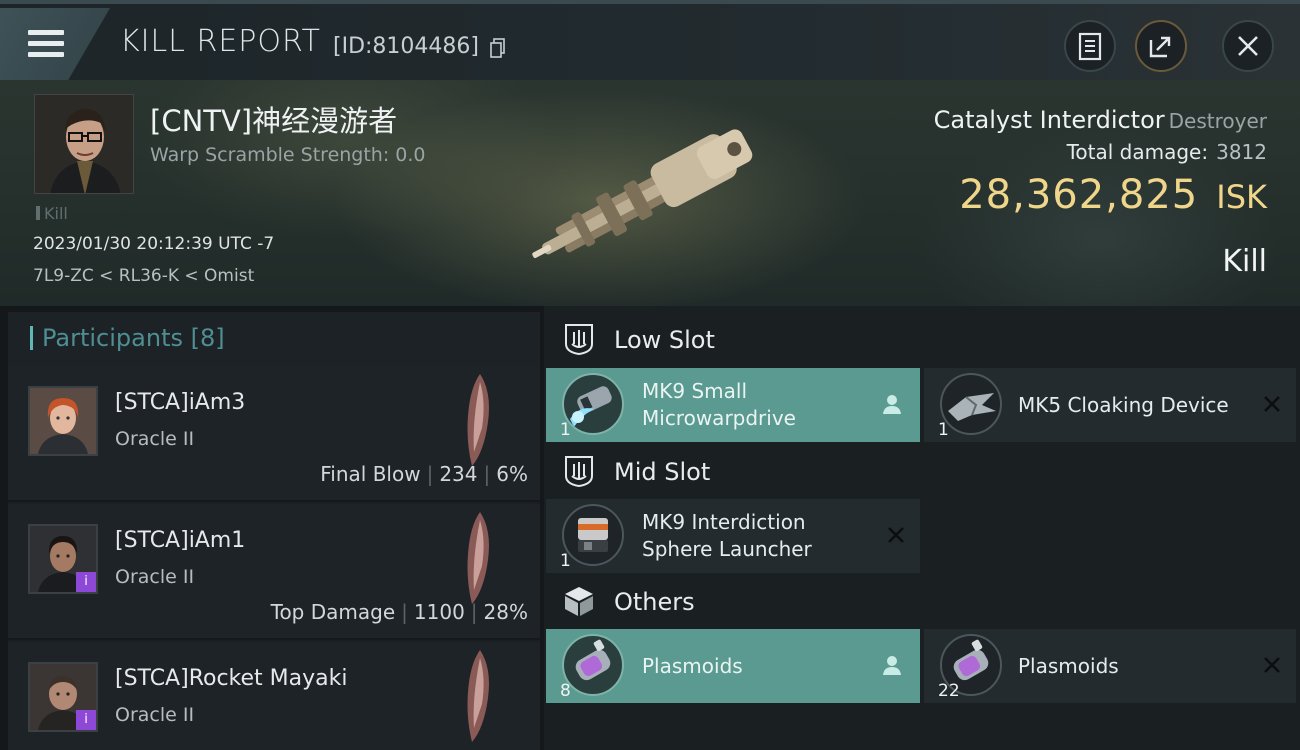 The height and width of the screenshot is (750, 1300). What do you see at coordinates (399, 612) in the screenshot?
I see `participant-stats: Top Damage | 1100 | 28%` at bounding box center [399, 612].